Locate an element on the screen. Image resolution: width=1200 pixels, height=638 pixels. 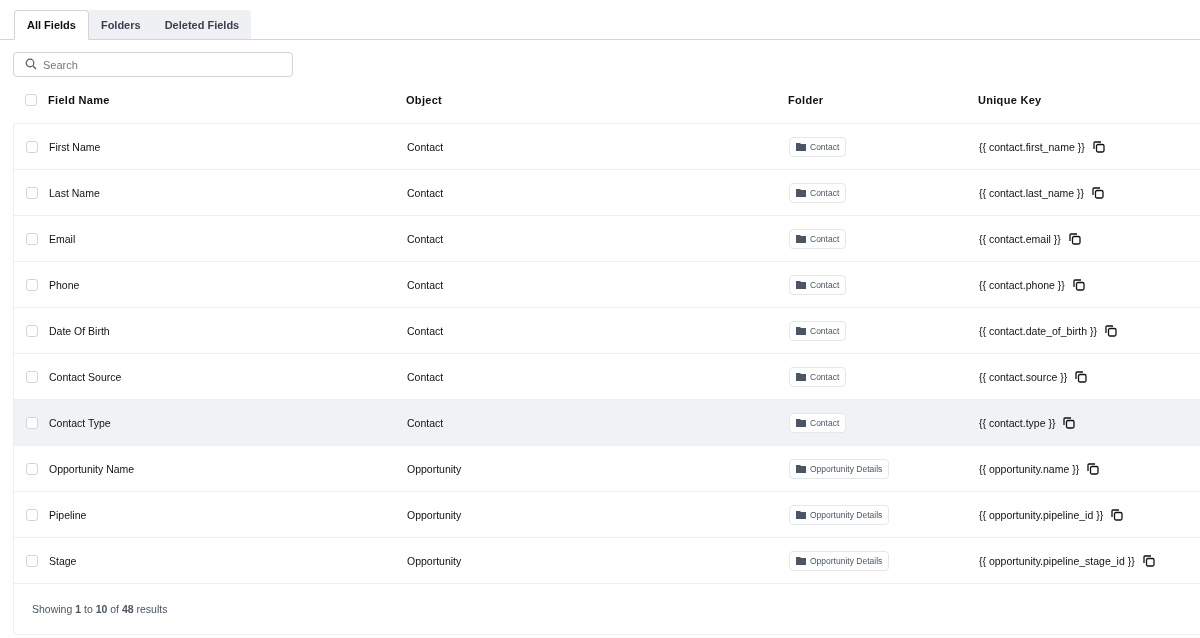
tab: Folders is located at coordinates (120, 24).